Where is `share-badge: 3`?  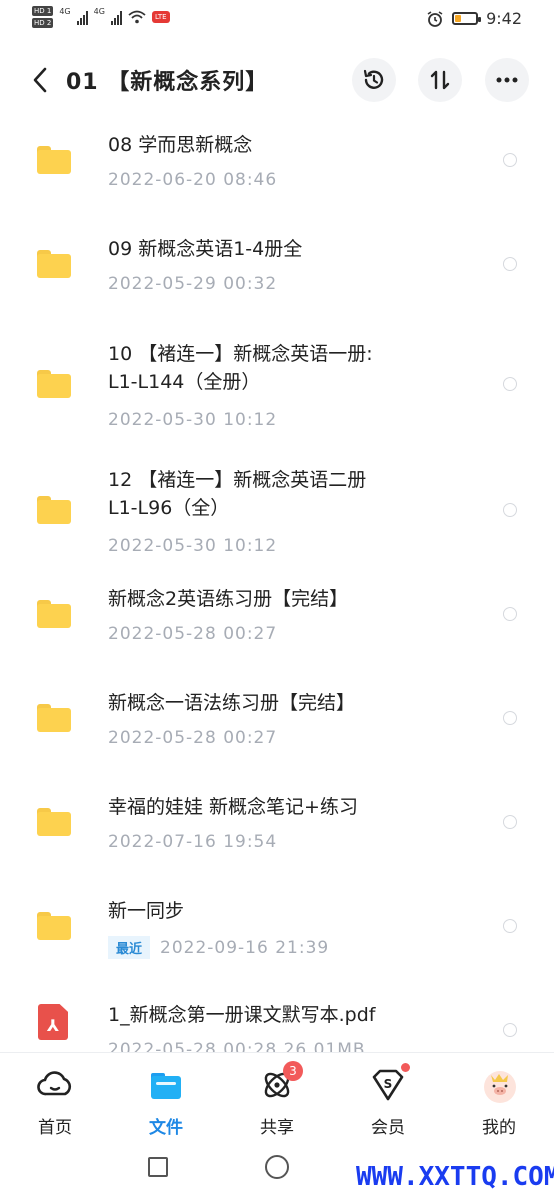 share-badge: 3 is located at coordinates (293, 1071).